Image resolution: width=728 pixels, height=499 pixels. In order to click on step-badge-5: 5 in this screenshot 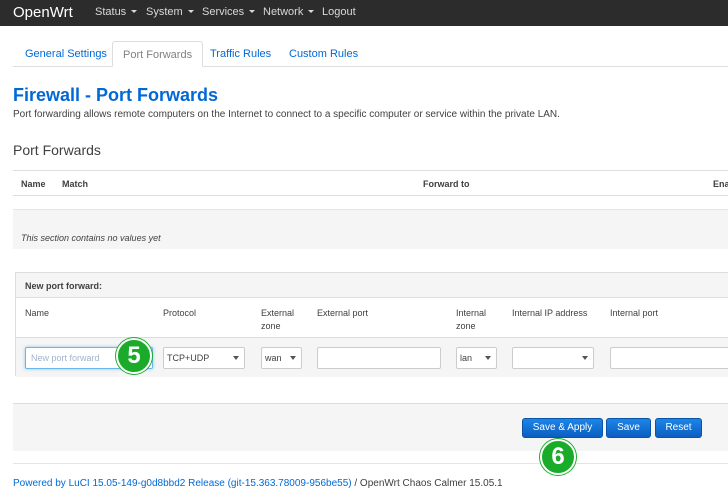, I will do `click(134, 356)`.